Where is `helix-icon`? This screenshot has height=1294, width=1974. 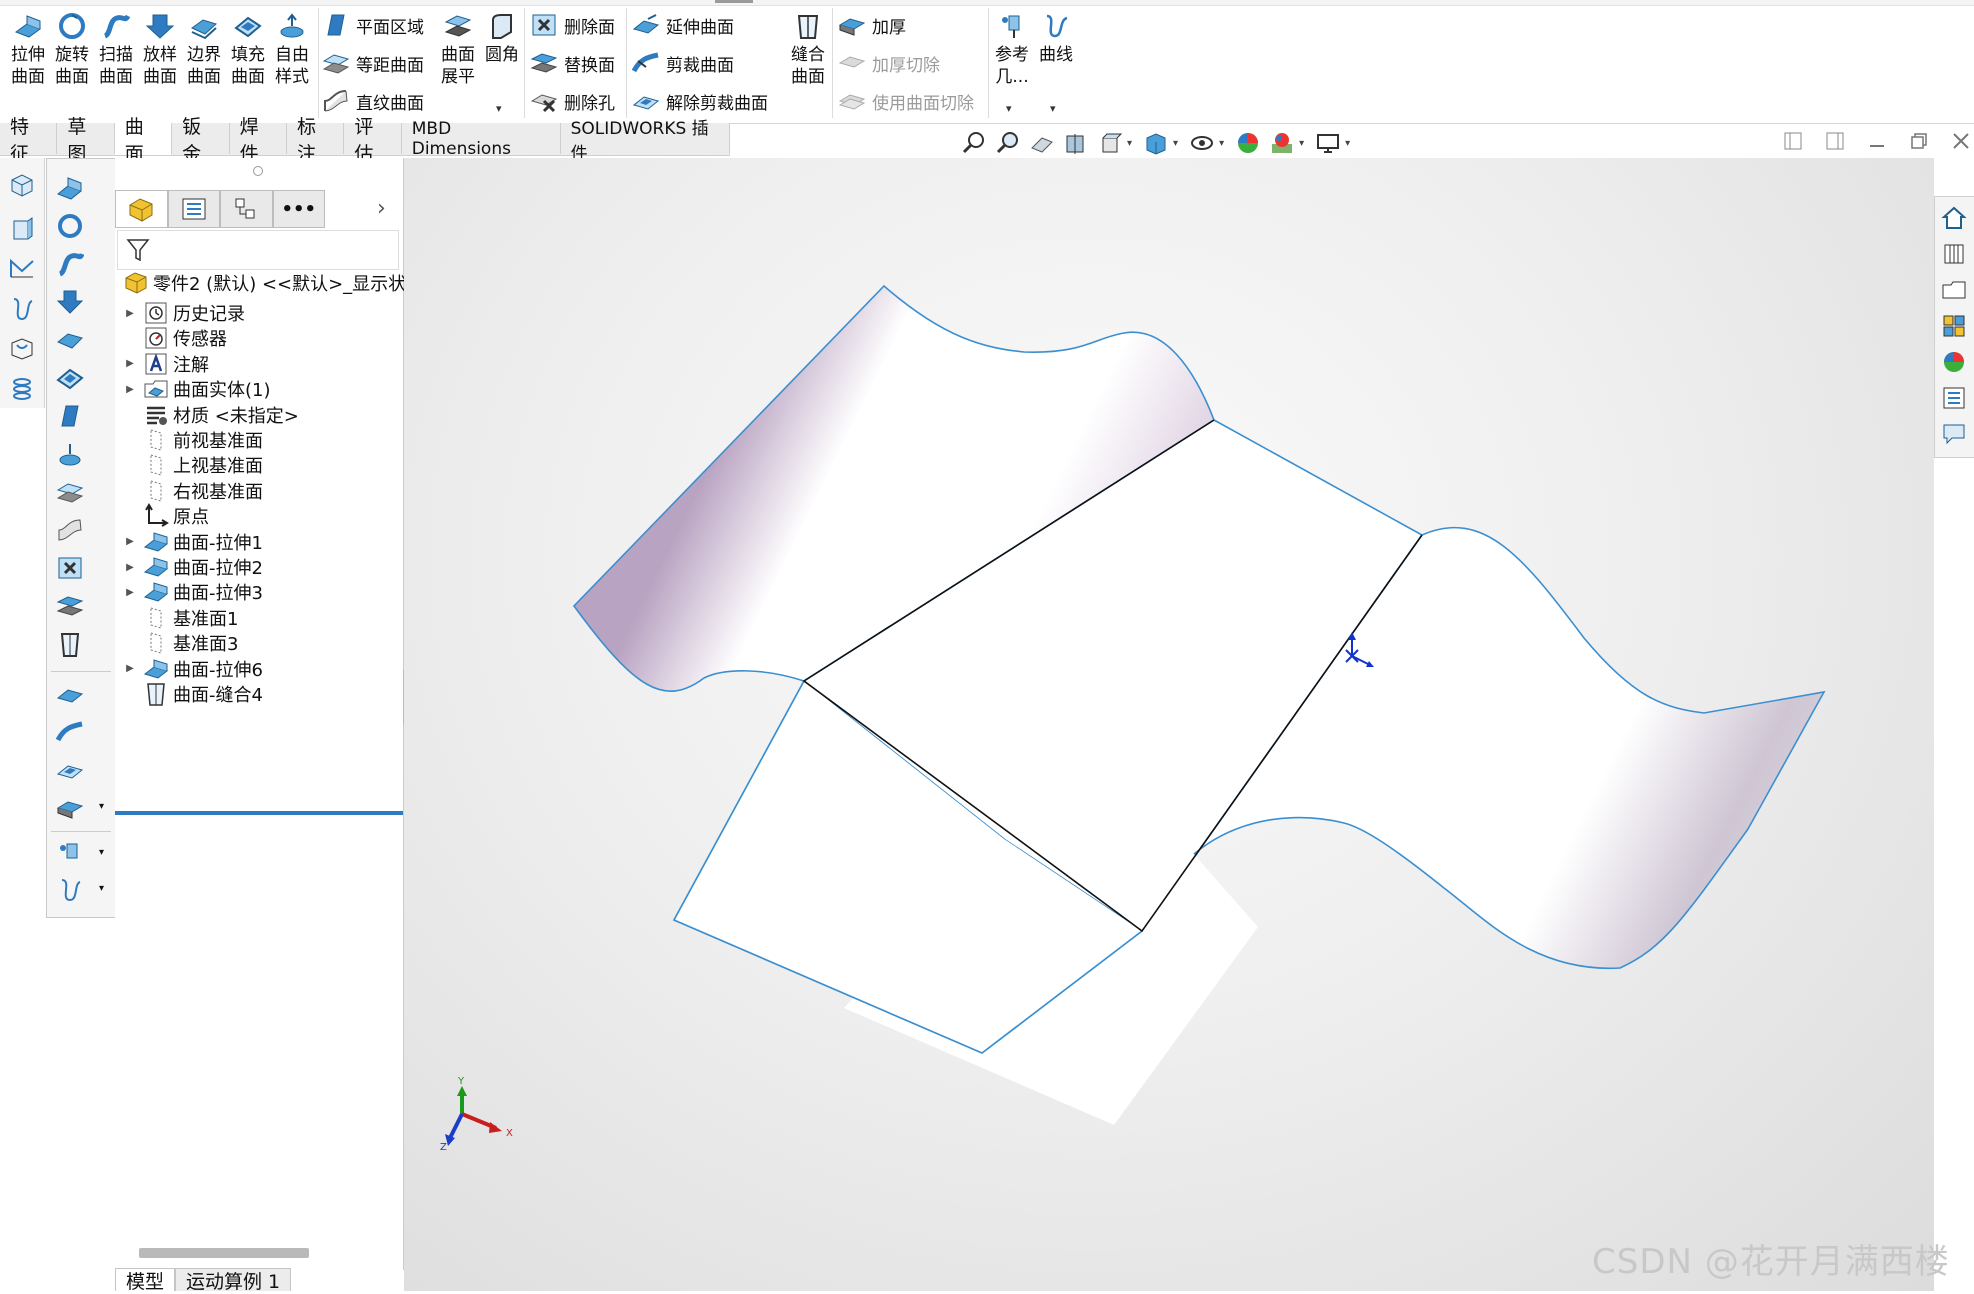
helix-icon is located at coordinates (22, 389).